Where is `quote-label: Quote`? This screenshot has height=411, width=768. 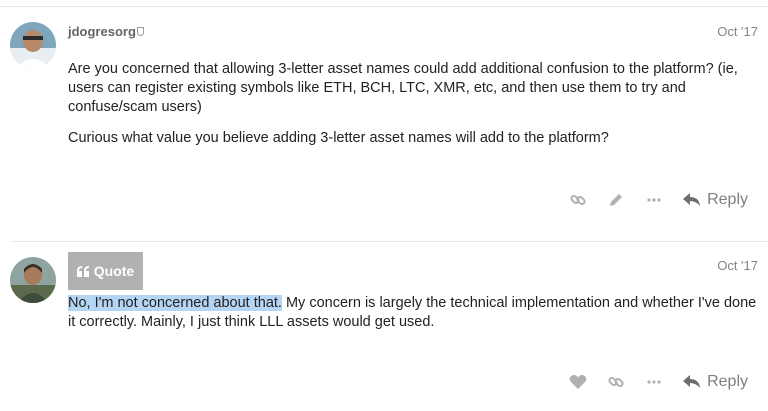 quote-label: Quote is located at coordinates (114, 271).